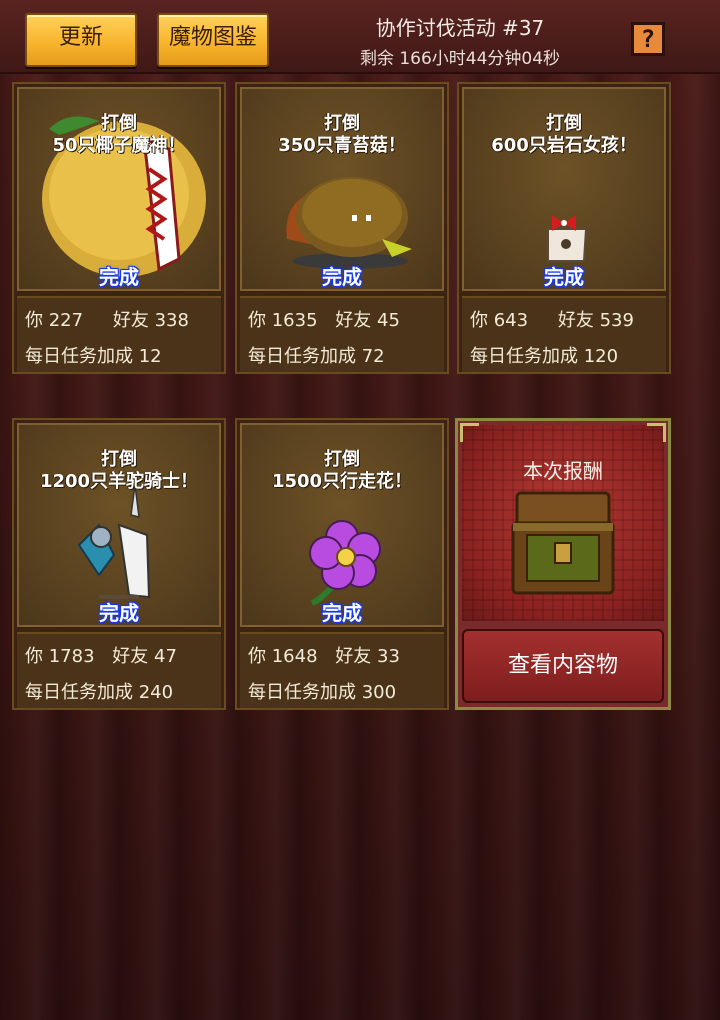  Describe the element at coordinates (342, 189) in the screenshot. I see `quest-art: 打倒 350只青苔菇！ 完成` at that location.